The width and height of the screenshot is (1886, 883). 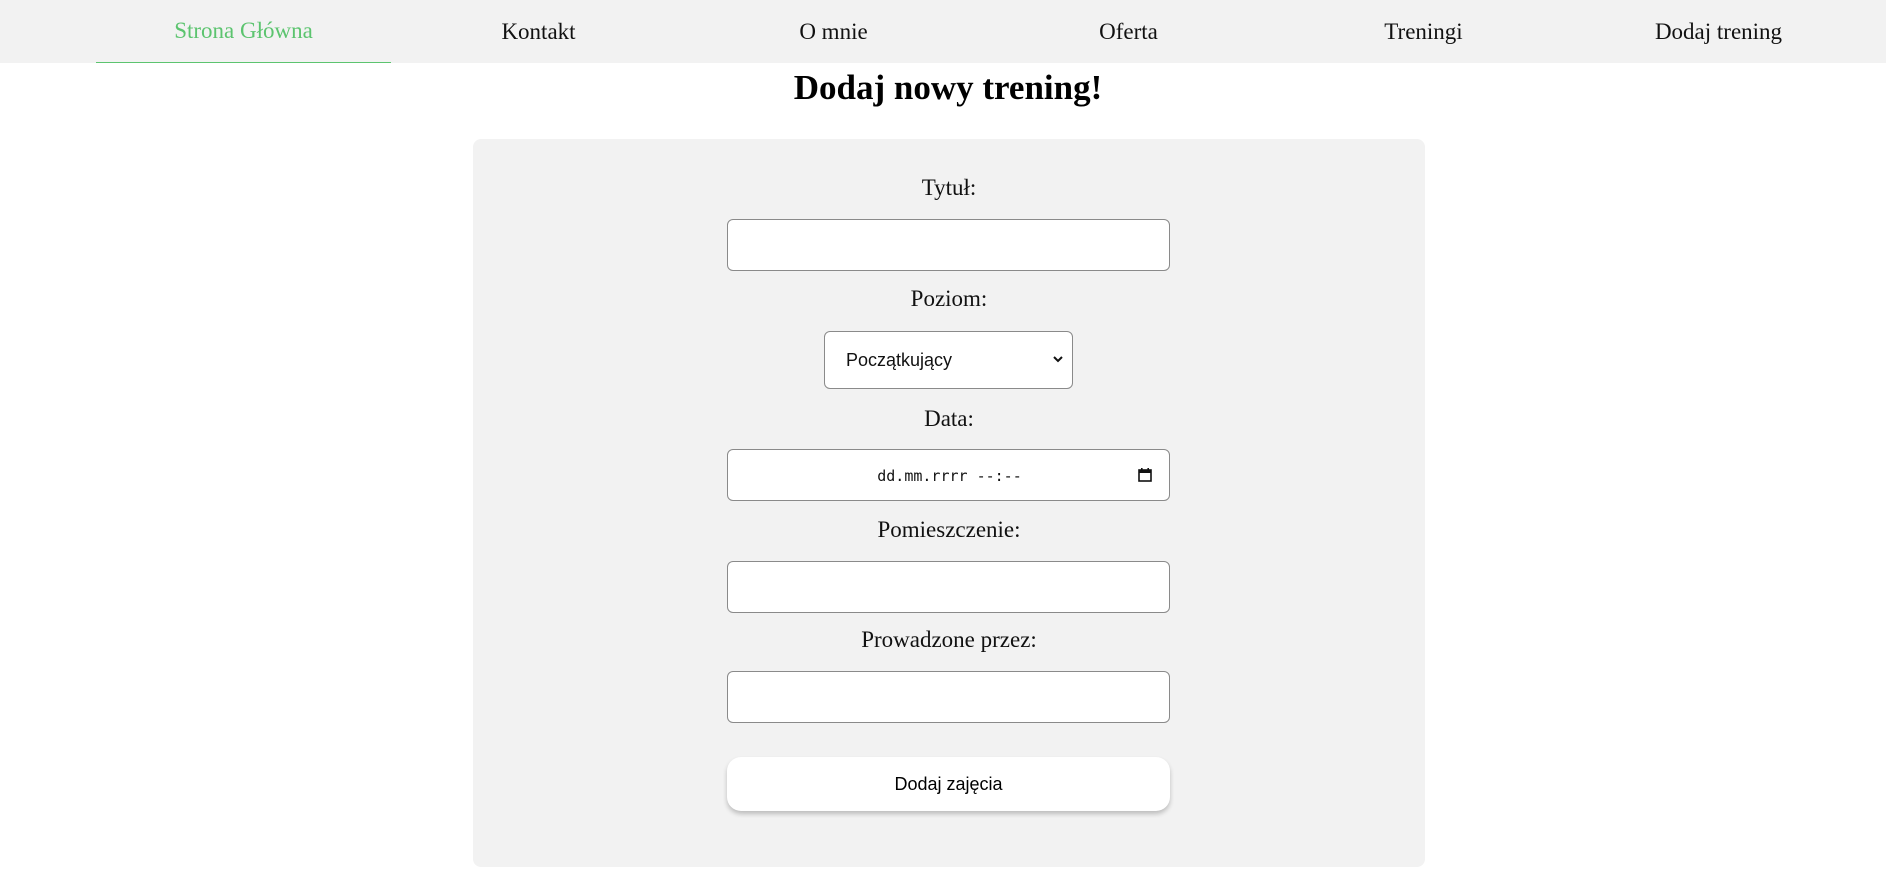 What do you see at coordinates (1145, 475) in the screenshot?
I see `calendar-icon` at bounding box center [1145, 475].